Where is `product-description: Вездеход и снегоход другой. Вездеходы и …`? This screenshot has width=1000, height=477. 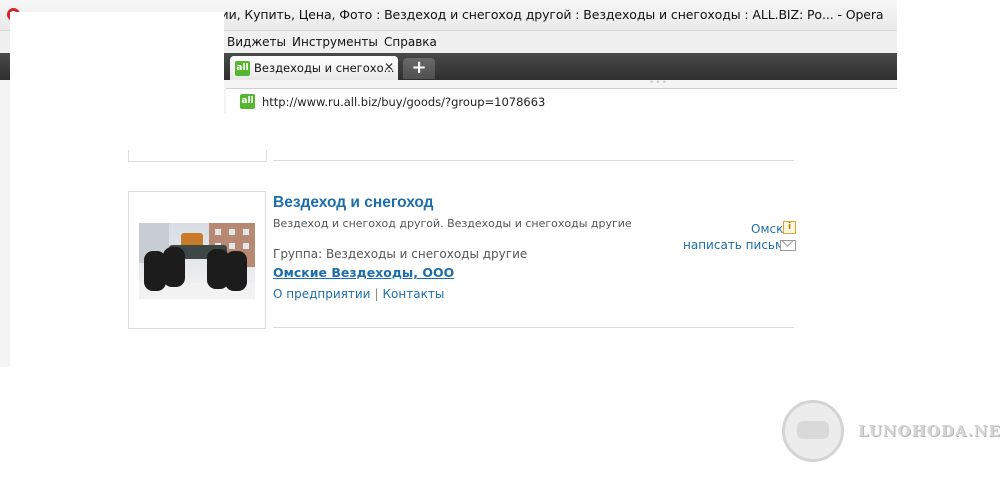
product-description: Вездеход и снегоход другой. Вездеходы и … is located at coordinates (452, 223).